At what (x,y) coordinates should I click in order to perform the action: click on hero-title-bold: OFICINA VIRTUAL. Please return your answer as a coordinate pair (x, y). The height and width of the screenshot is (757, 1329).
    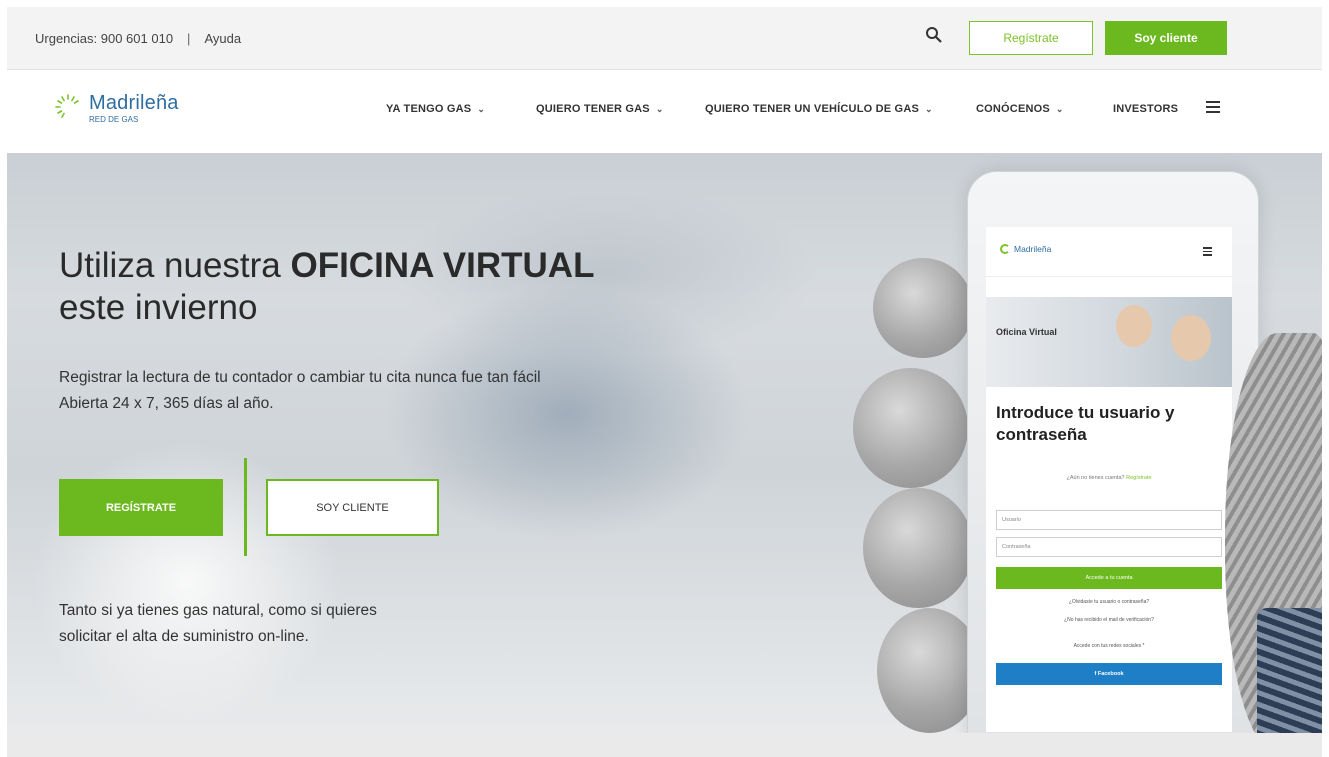
    Looking at the image, I should click on (442, 265).